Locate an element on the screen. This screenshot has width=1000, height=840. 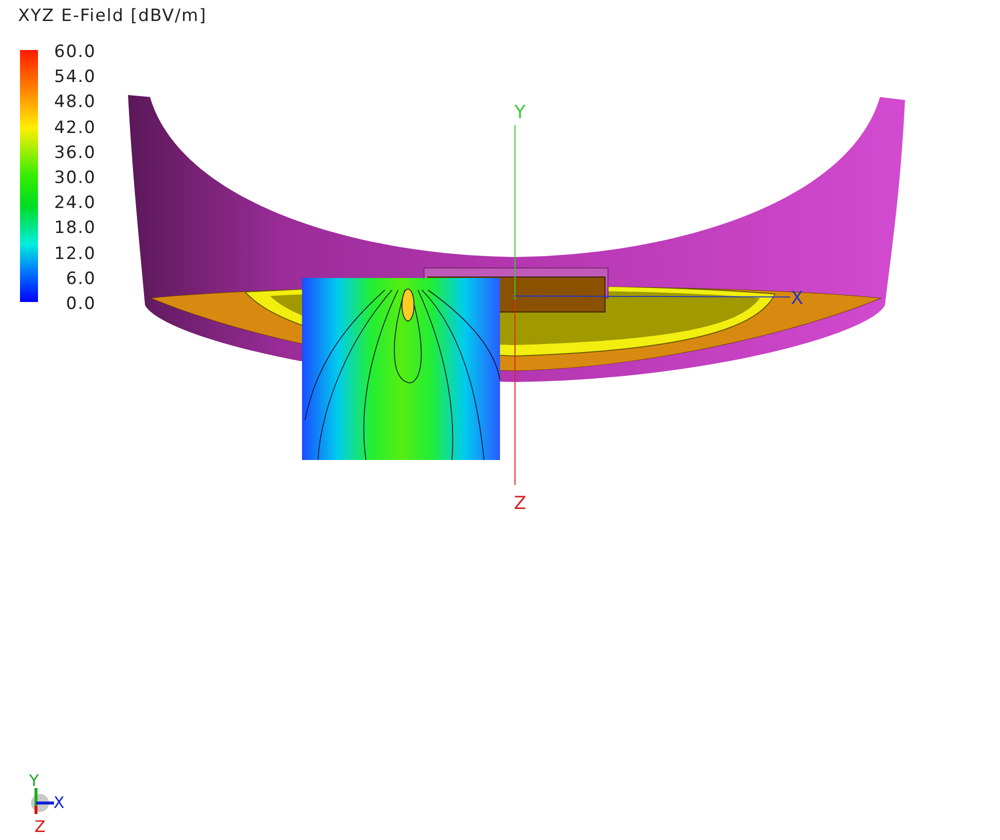
scale-label: 54.0 is located at coordinates (74, 77).